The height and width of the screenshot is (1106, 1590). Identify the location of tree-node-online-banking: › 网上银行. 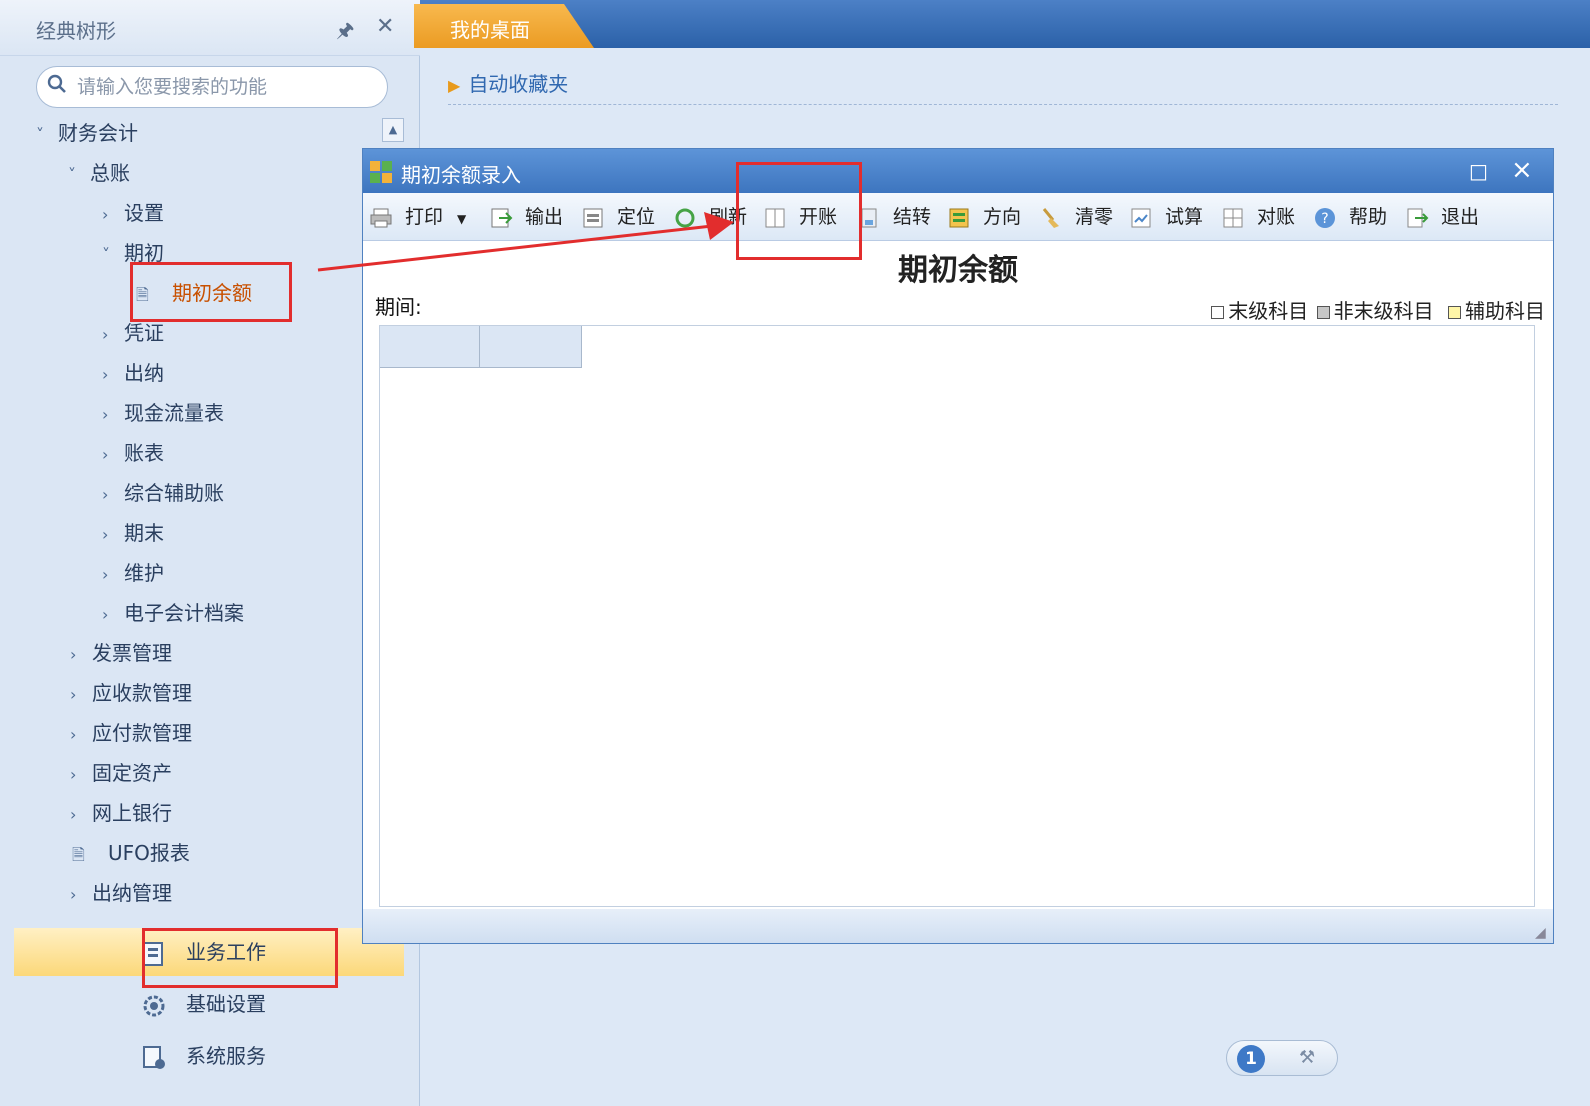
(121, 813).